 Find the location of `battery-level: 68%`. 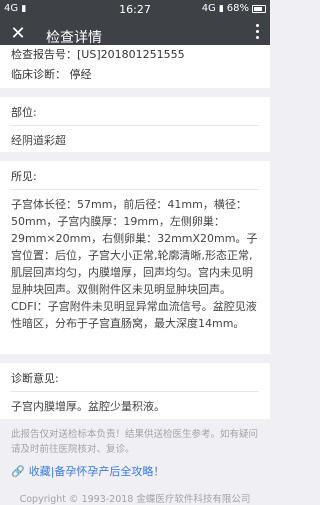

battery-level: 68% is located at coordinates (237, 8).